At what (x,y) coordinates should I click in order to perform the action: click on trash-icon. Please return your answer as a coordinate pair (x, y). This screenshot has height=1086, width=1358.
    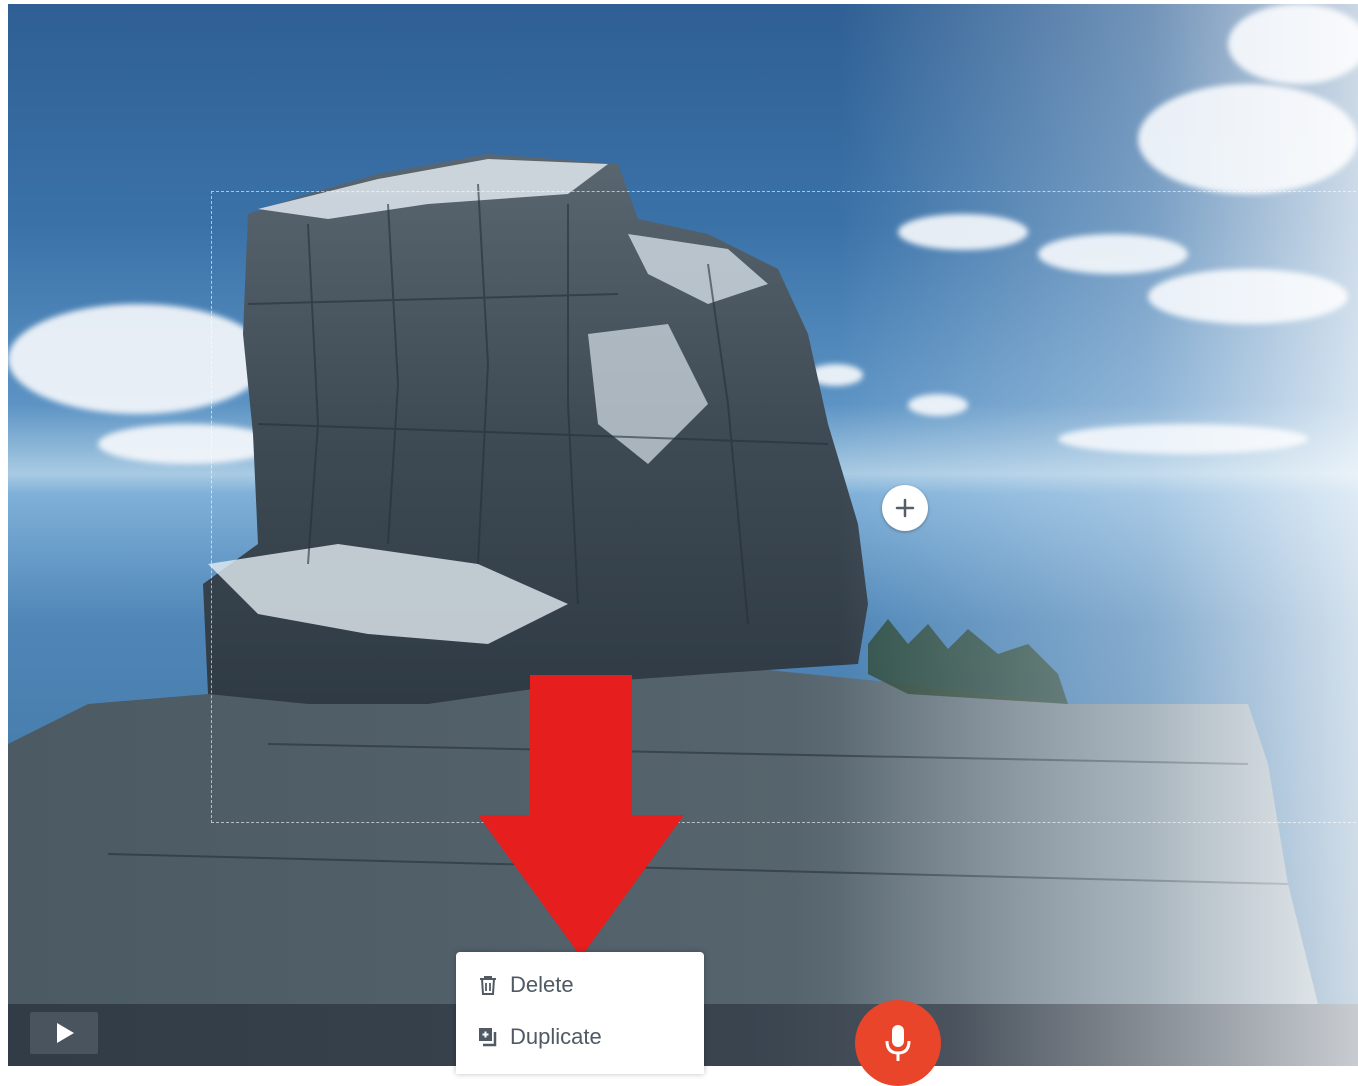
    Looking at the image, I should click on (488, 985).